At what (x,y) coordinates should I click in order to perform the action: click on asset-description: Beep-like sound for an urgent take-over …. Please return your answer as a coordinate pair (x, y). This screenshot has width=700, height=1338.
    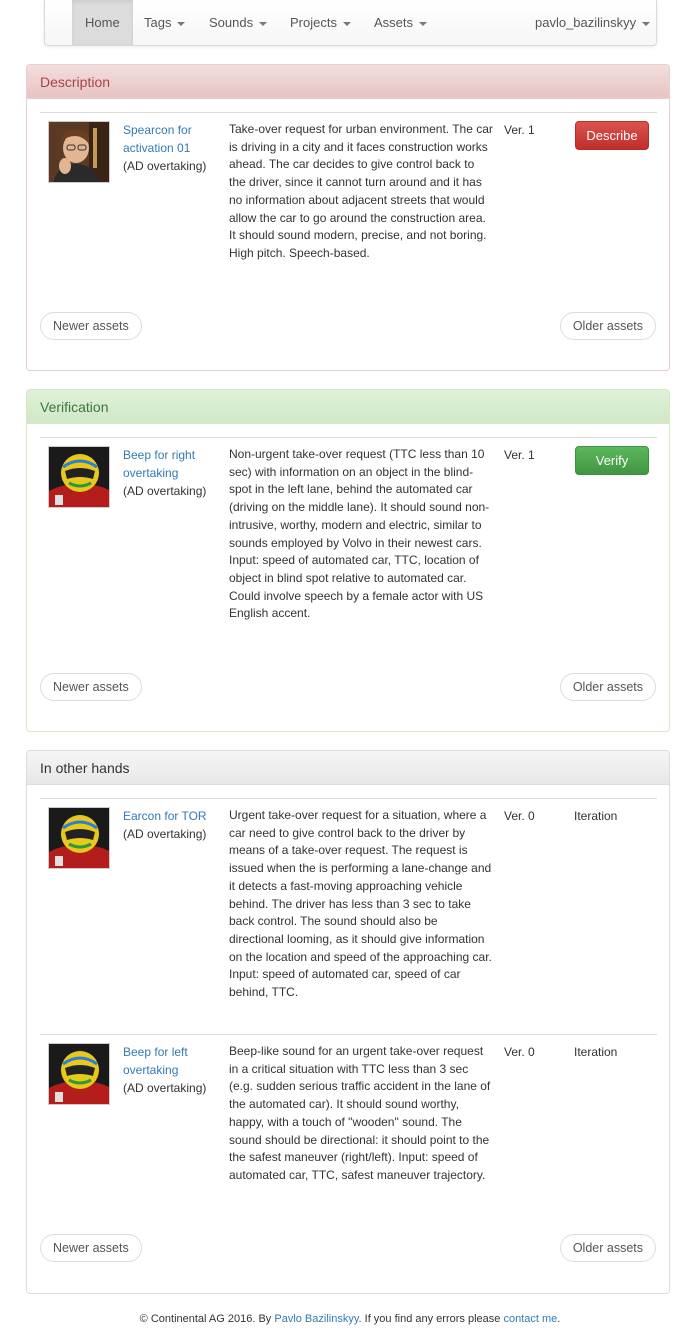
    Looking at the image, I should click on (360, 1113).